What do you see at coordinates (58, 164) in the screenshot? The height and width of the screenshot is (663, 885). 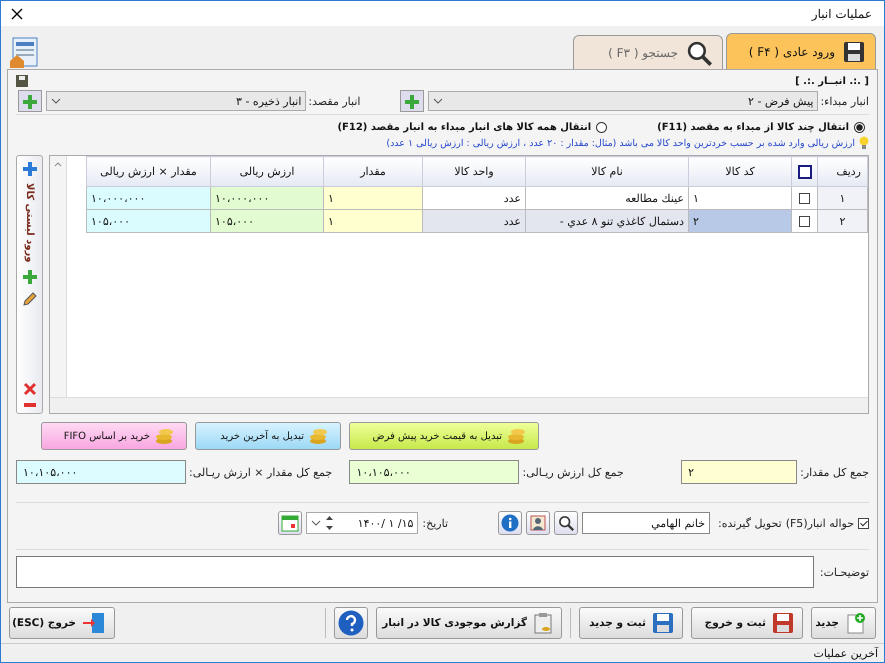 I see `chevron-up-icon` at bounding box center [58, 164].